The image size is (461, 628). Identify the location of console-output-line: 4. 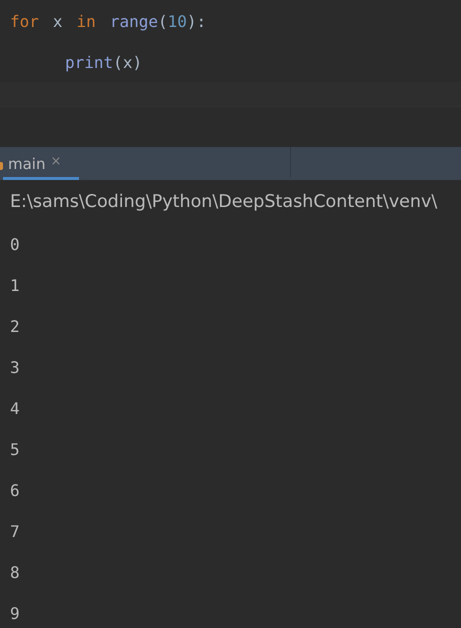
(15, 409).